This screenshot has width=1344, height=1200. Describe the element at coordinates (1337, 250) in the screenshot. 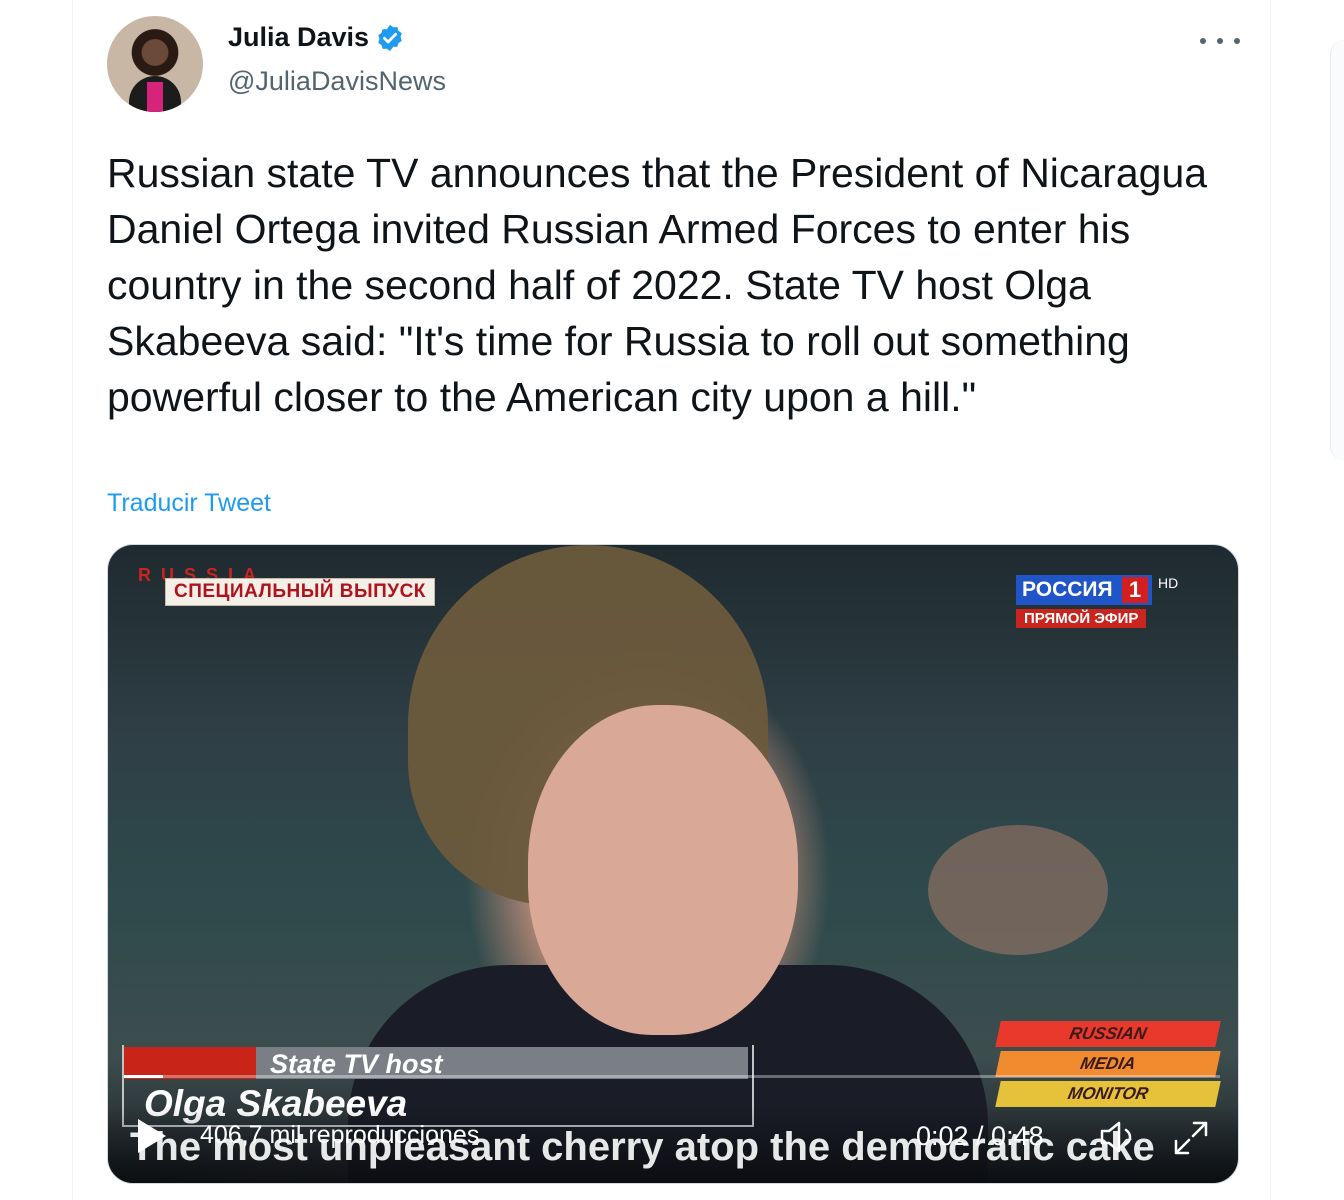

I see `sidebar-edge` at that location.